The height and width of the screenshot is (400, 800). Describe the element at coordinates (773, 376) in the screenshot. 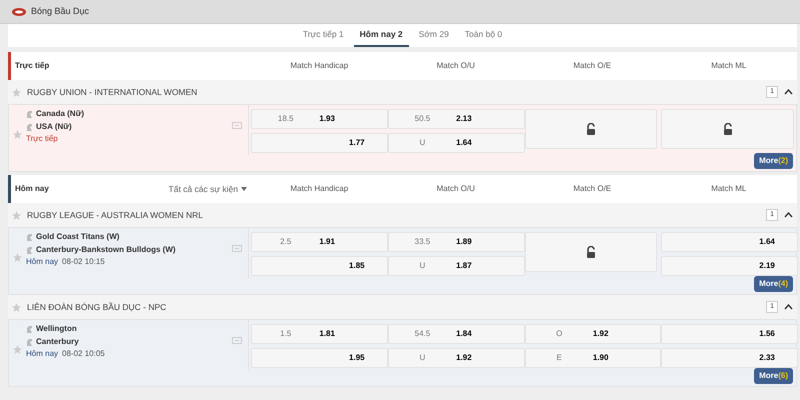

I see `more-button: More(6)` at that location.